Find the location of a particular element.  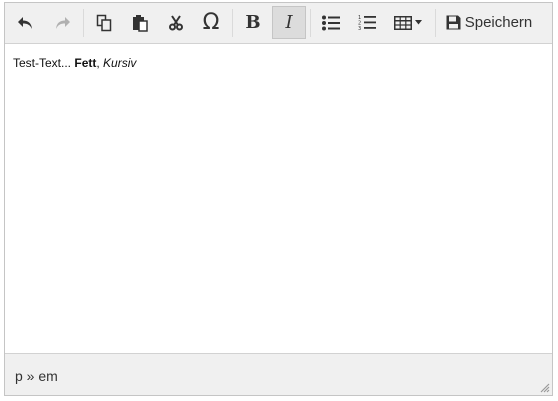

special-character-button: Ω is located at coordinates (211, 22).